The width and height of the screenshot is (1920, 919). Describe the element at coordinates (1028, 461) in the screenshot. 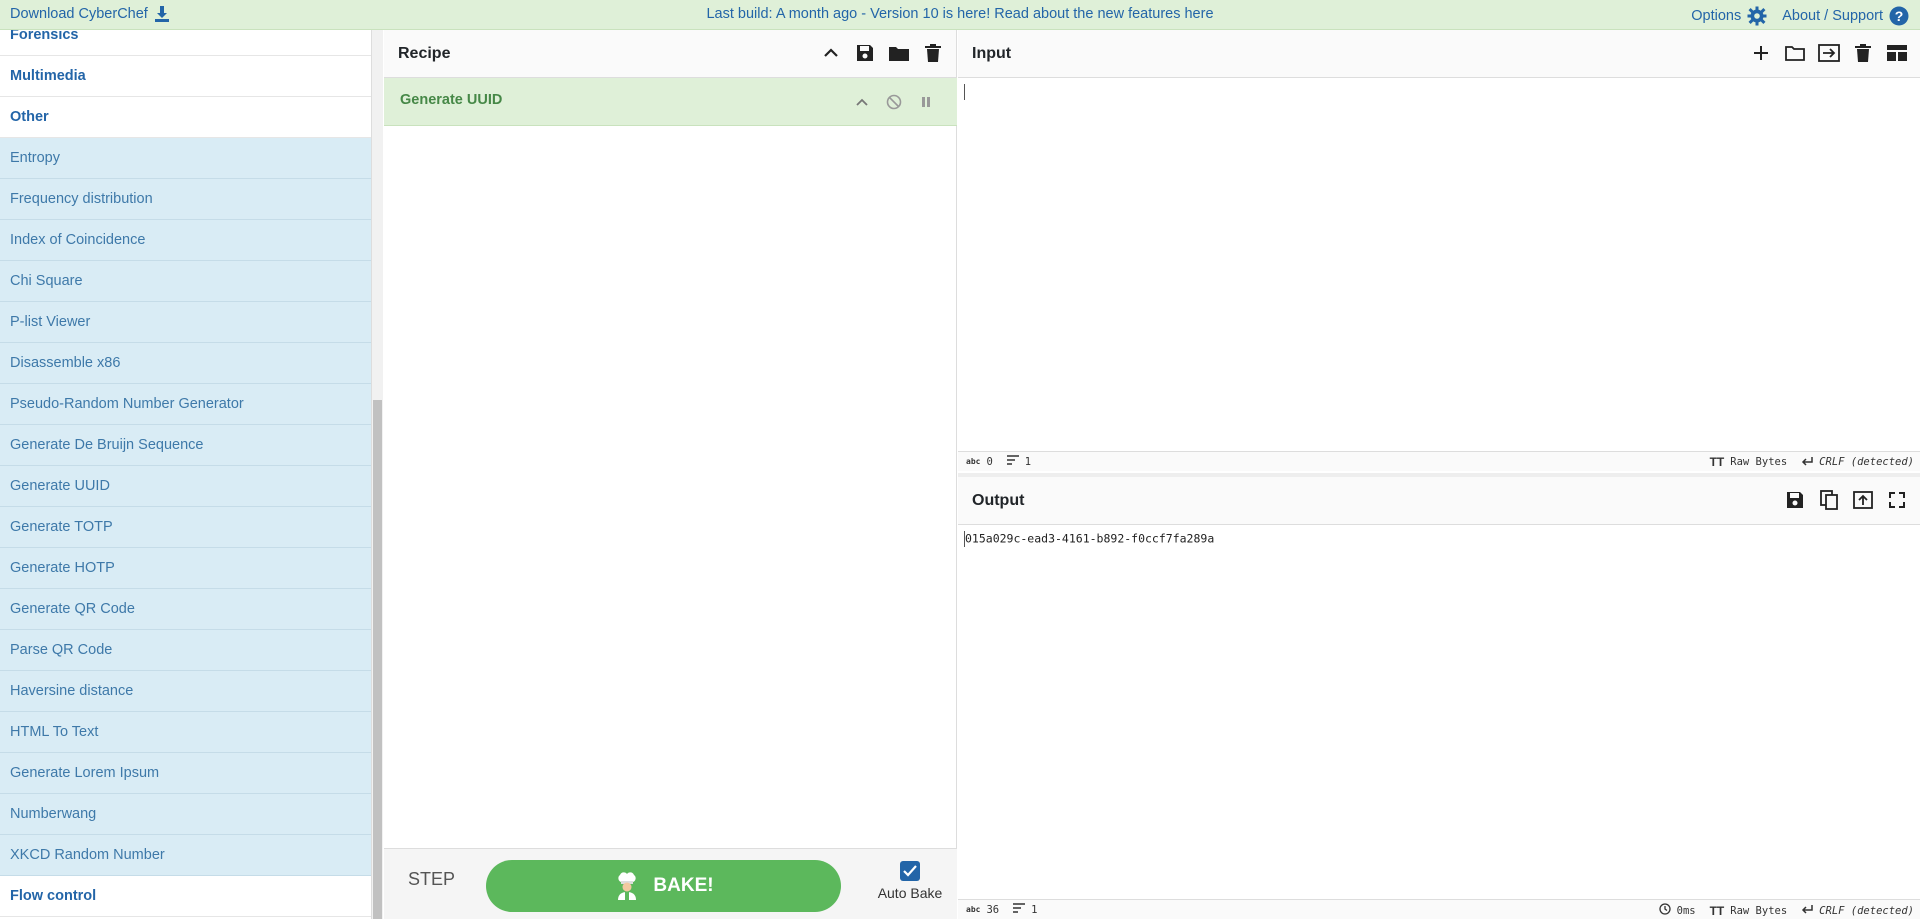

I see `input-lines: 1` at that location.